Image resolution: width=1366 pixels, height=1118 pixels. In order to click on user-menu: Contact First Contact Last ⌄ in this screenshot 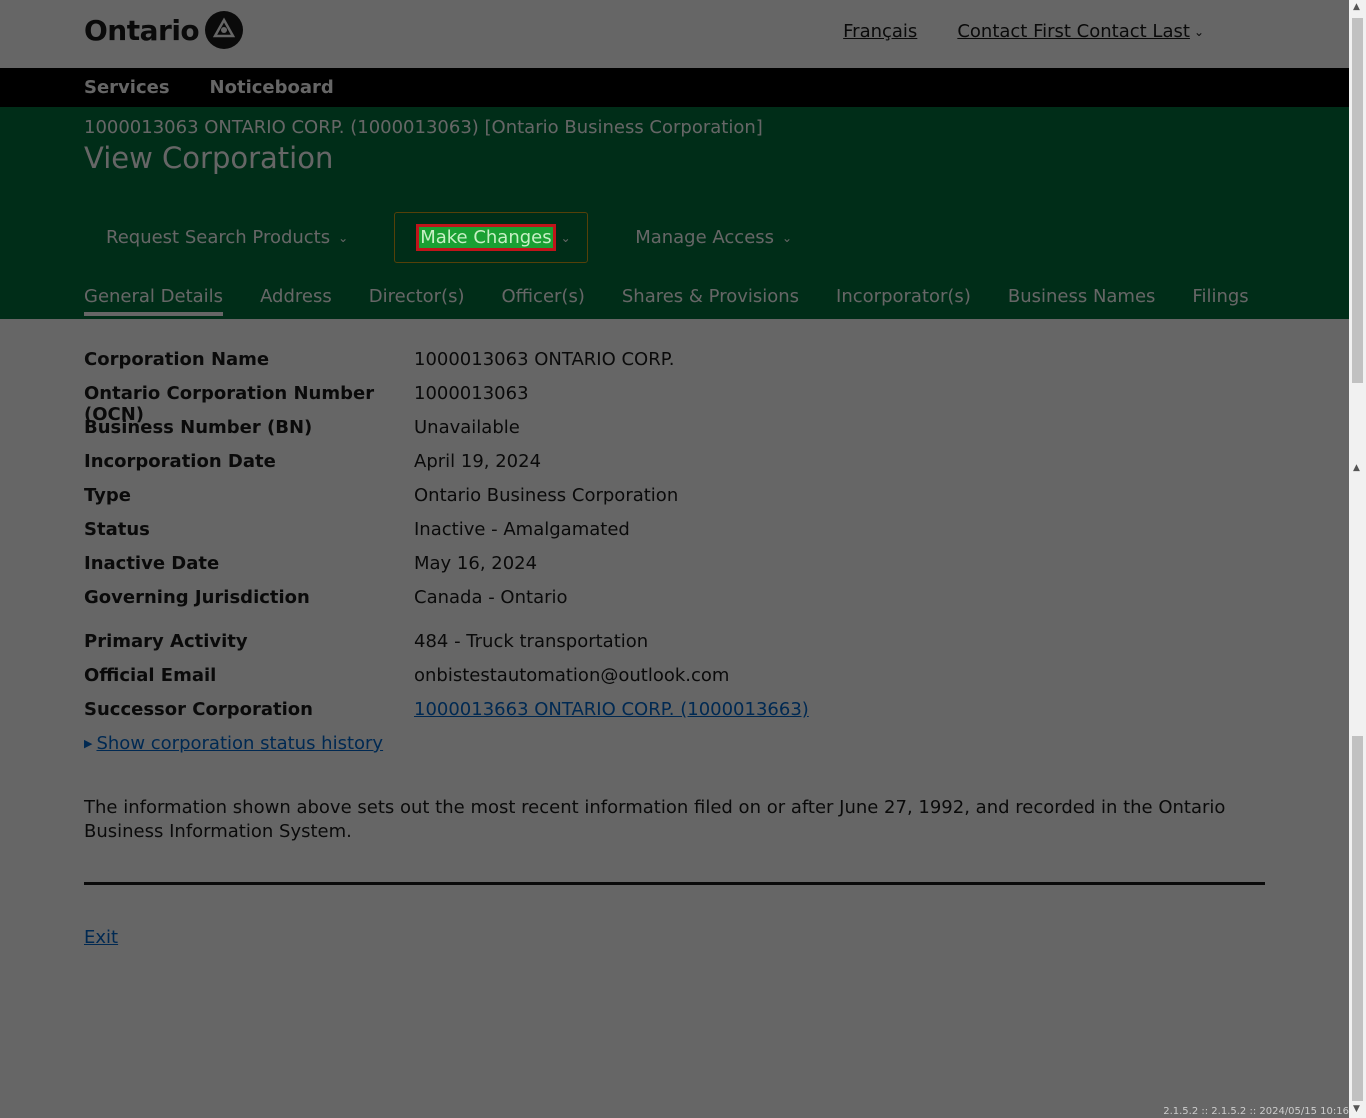, I will do `click(1080, 31)`.